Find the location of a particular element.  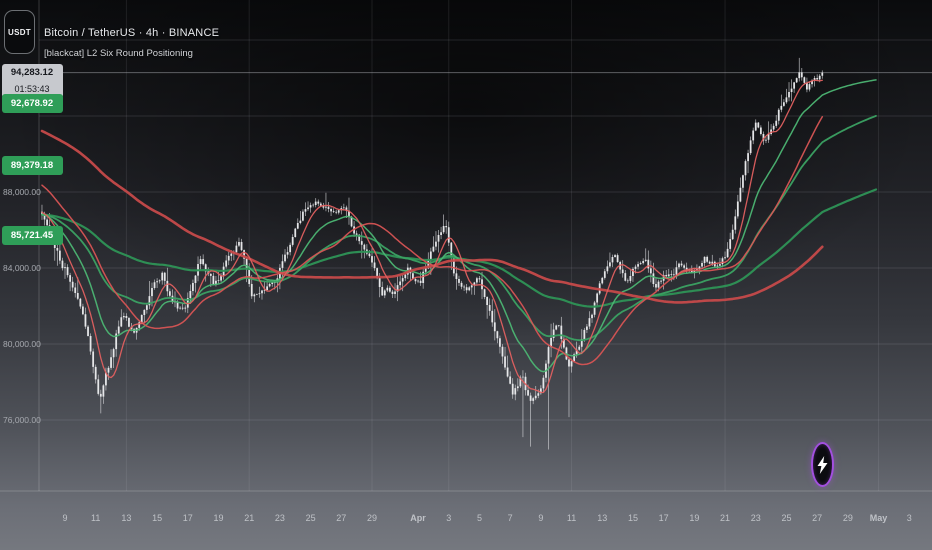

price-tick-label: 88,000.00 is located at coordinates (22, 192).